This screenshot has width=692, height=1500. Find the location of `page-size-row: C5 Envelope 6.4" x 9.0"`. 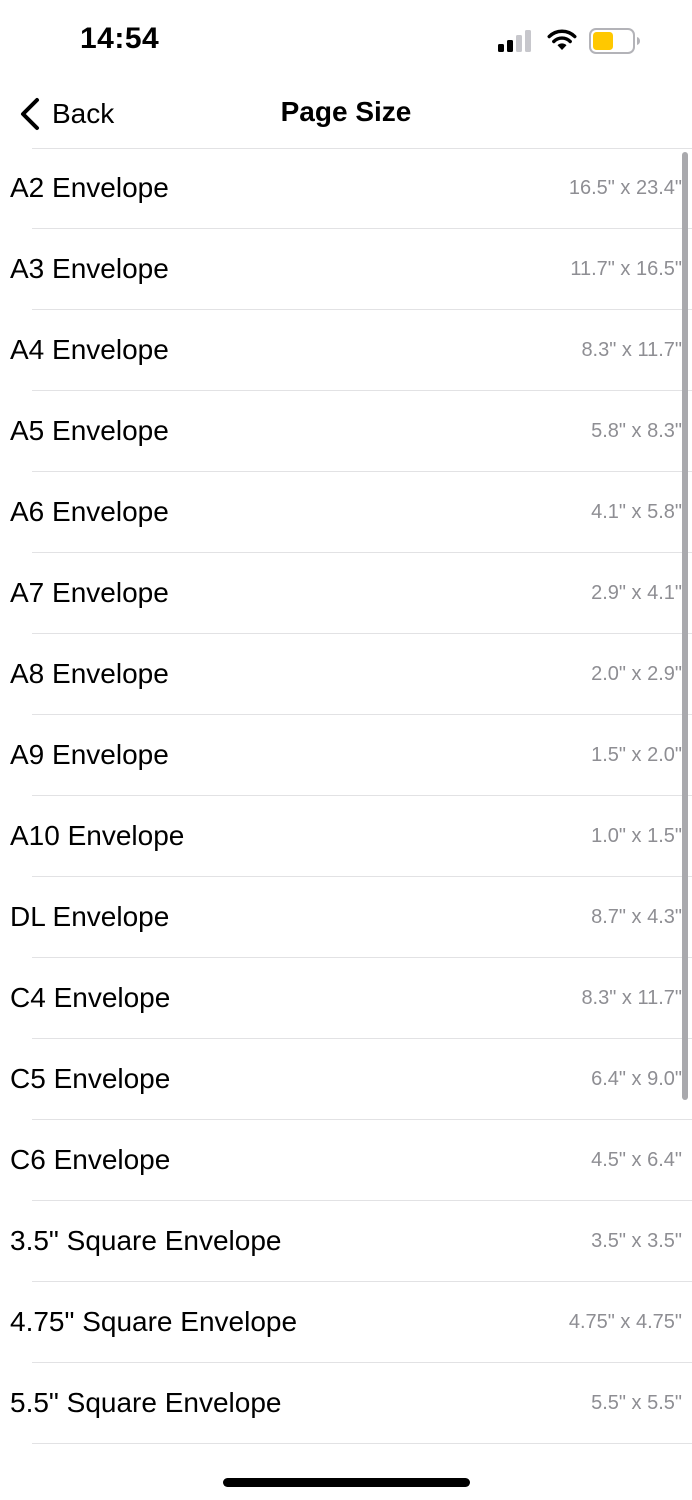

page-size-row: C5 Envelope 6.4" x 9.0" is located at coordinates (346, 1079).